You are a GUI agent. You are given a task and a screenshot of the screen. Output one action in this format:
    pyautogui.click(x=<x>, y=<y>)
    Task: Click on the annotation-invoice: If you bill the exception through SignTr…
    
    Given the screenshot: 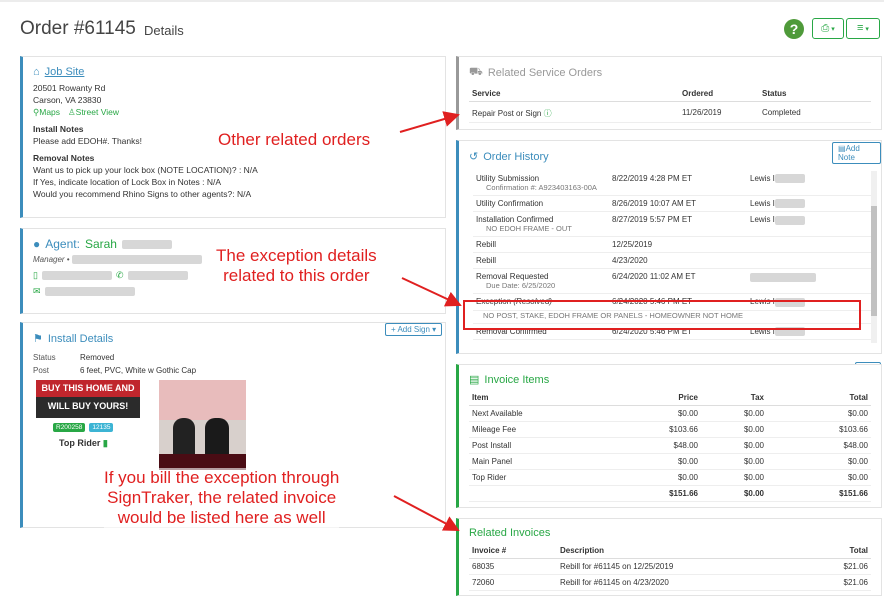 What is the action you would take?
    pyautogui.click(x=222, y=498)
    